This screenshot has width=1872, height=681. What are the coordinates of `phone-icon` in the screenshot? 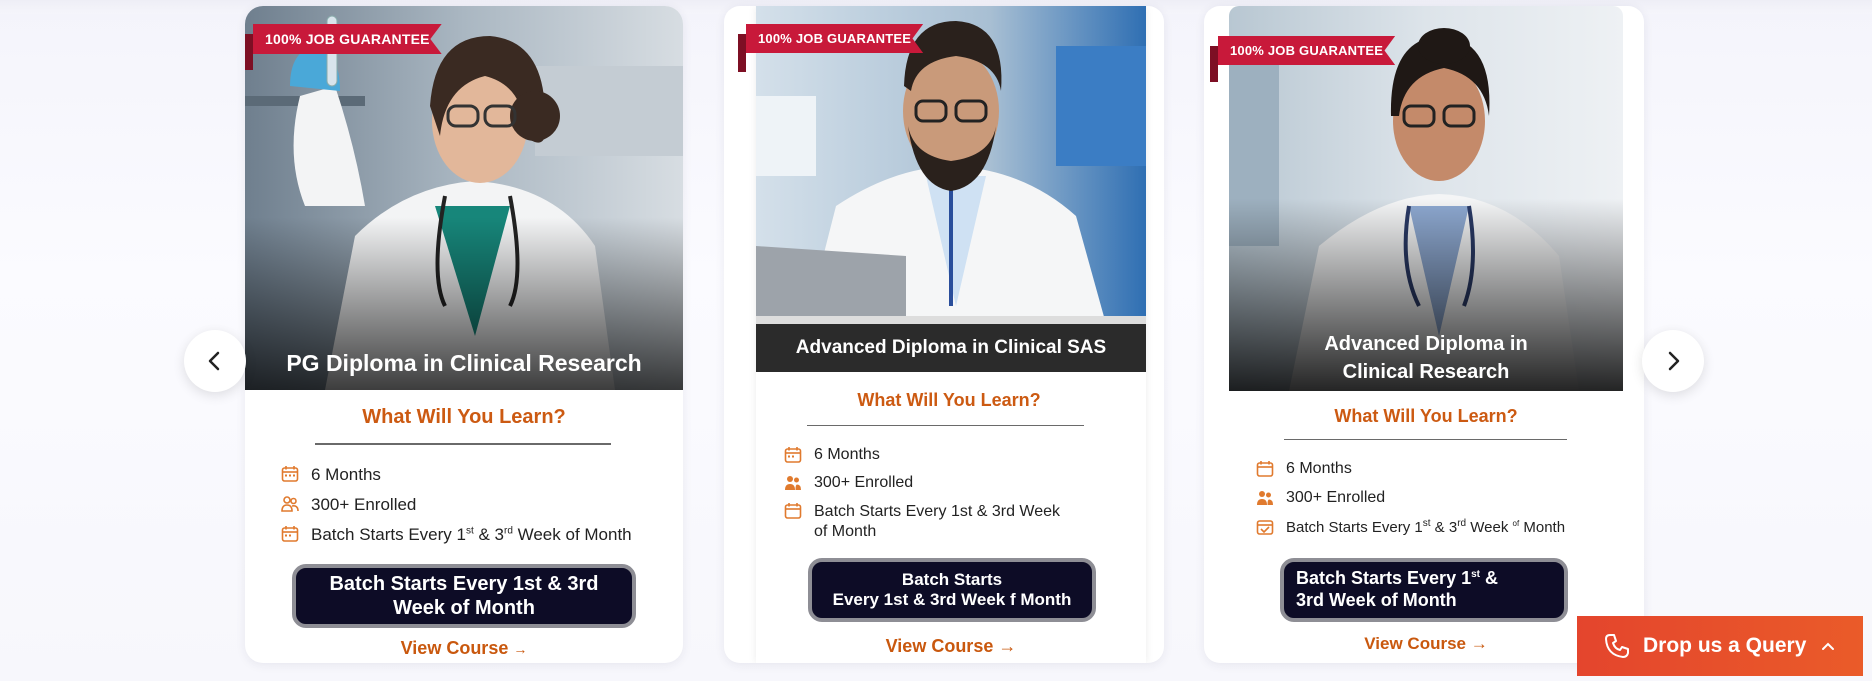 It's located at (1617, 646).